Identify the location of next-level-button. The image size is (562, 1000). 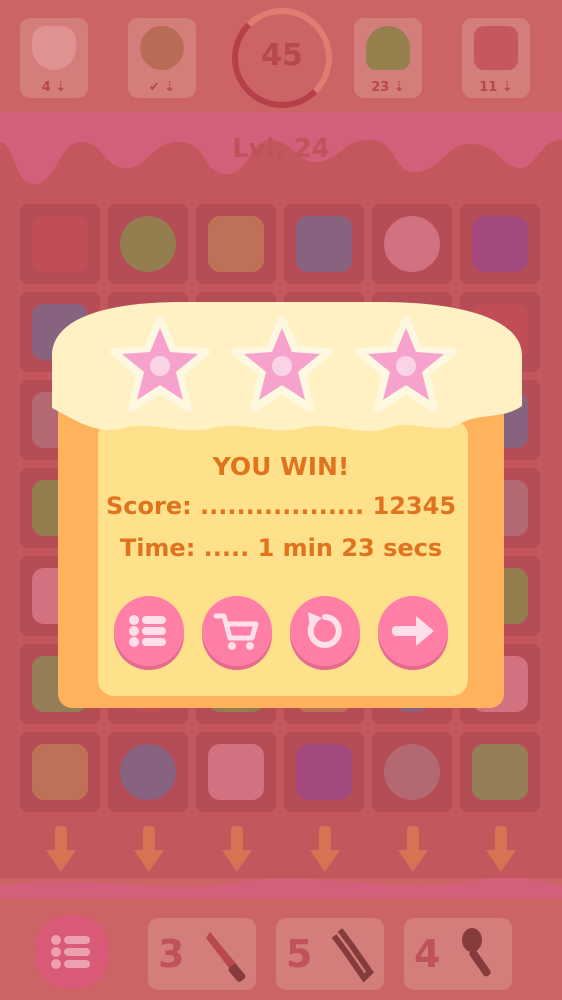
(413, 631).